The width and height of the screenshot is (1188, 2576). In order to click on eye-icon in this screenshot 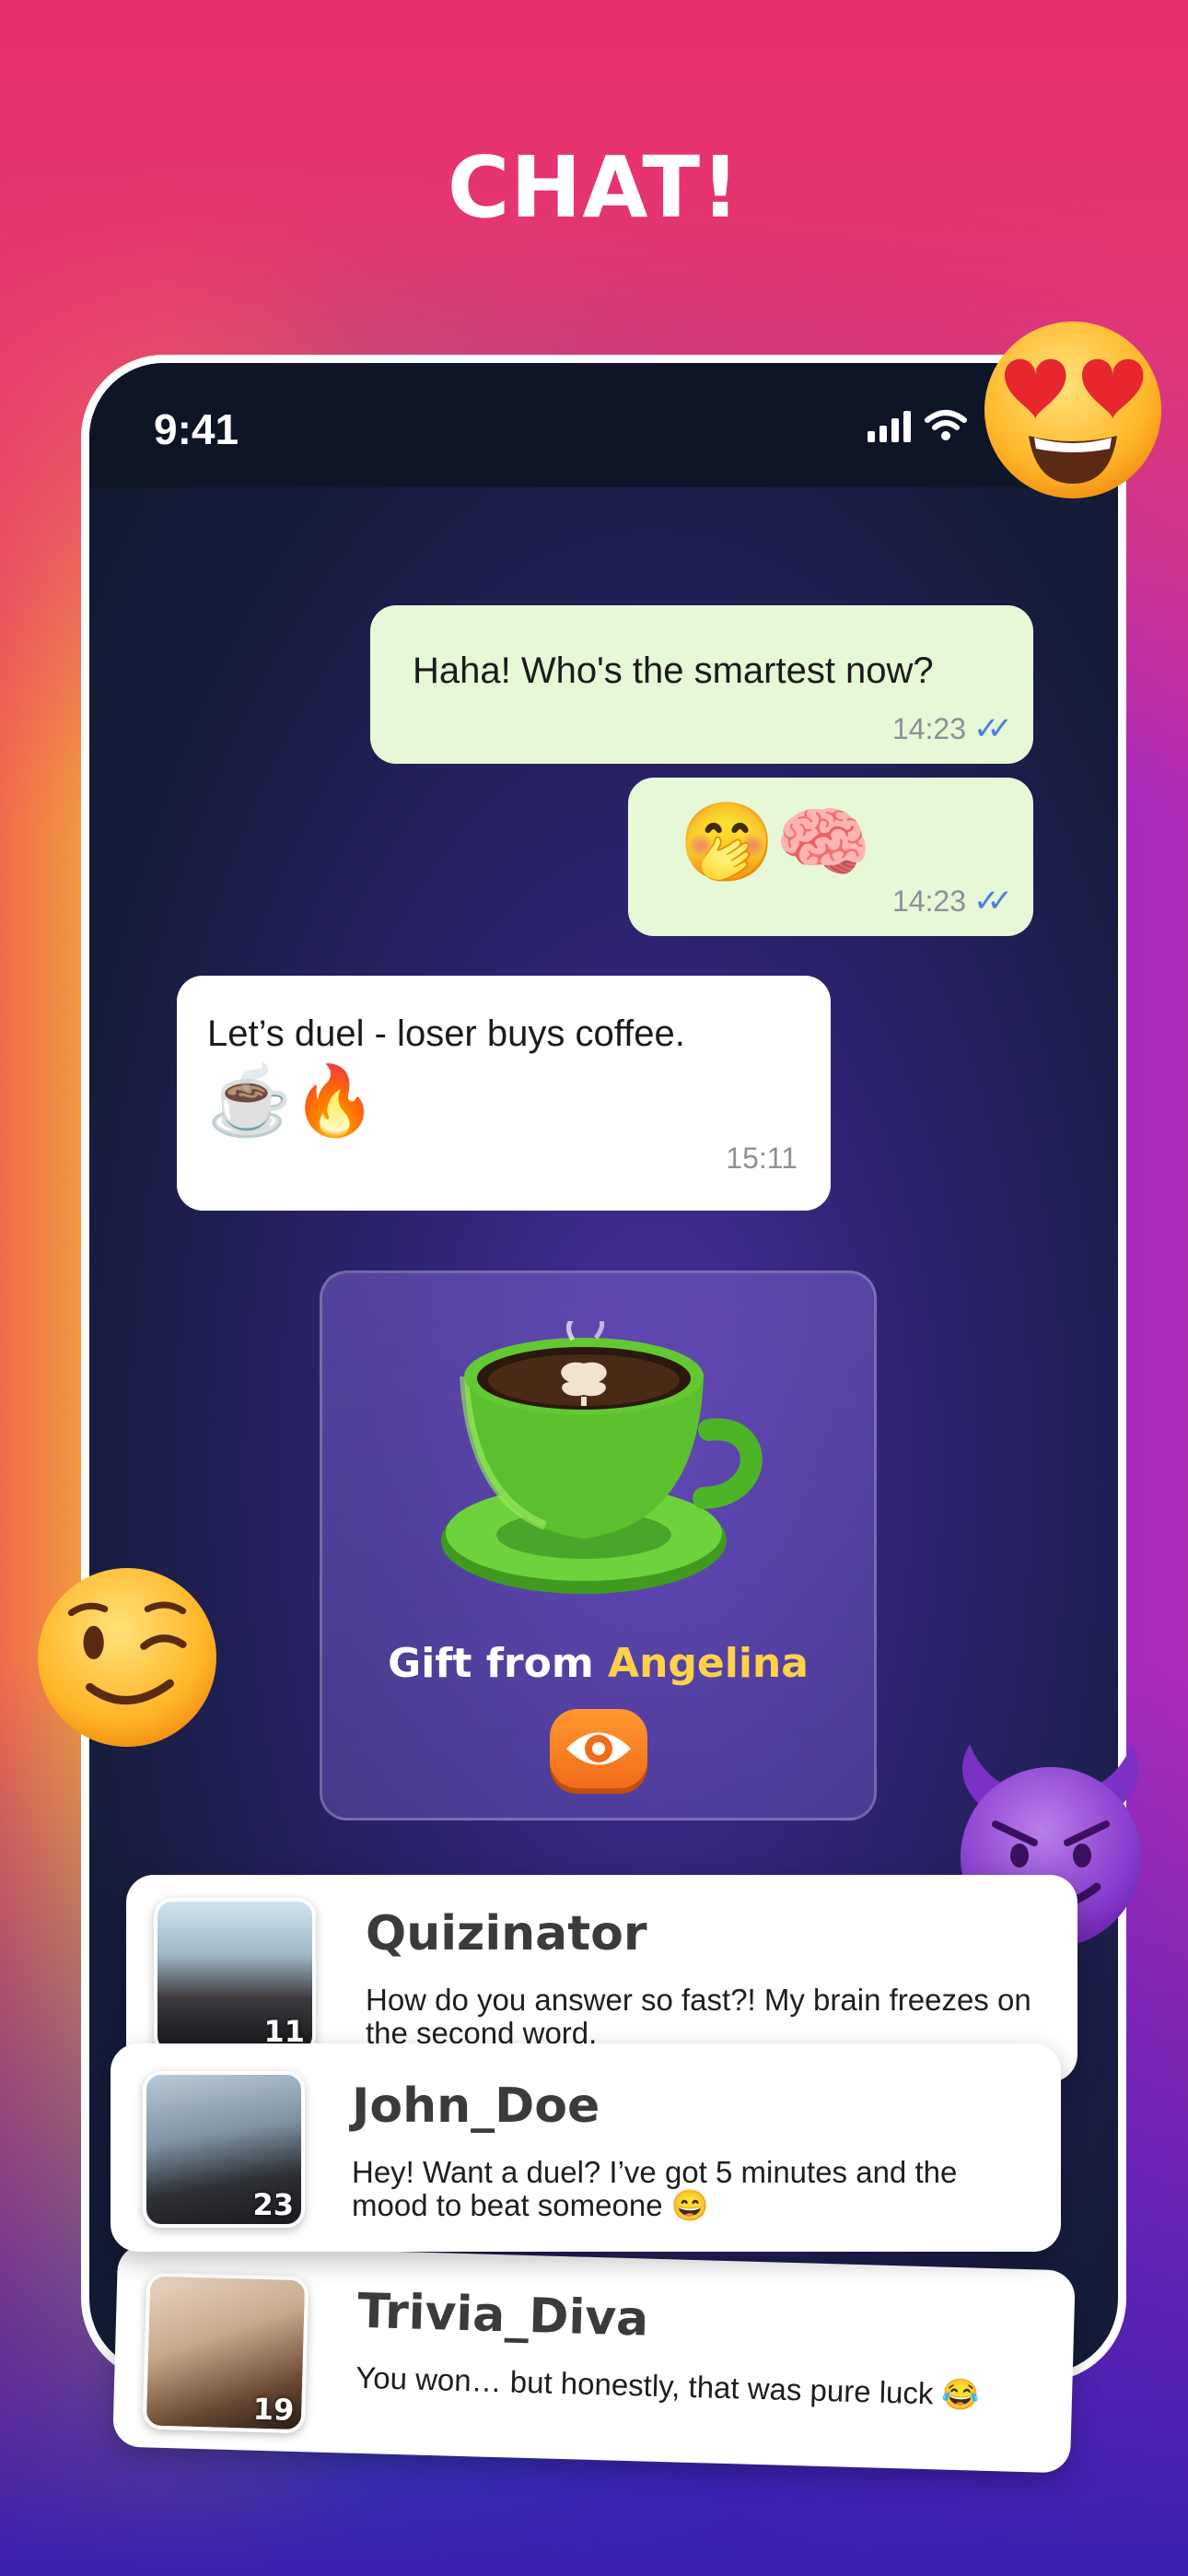, I will do `click(598, 1748)`.